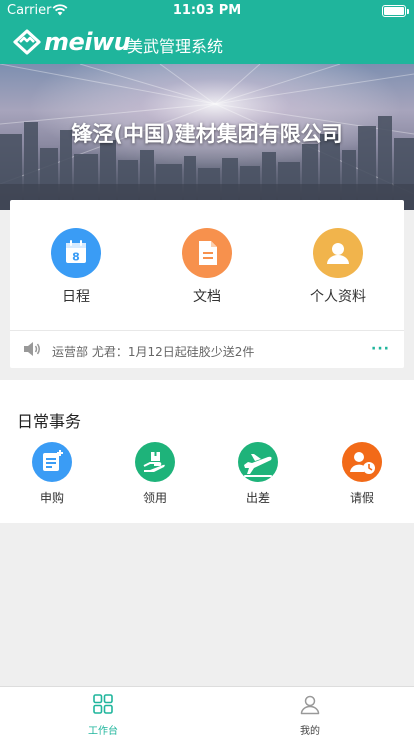 The width and height of the screenshot is (414, 736). What do you see at coordinates (153, 352) in the screenshot?
I see `notice-text: 运营部 尤君：1月12日起硅胶少送2件` at bounding box center [153, 352].